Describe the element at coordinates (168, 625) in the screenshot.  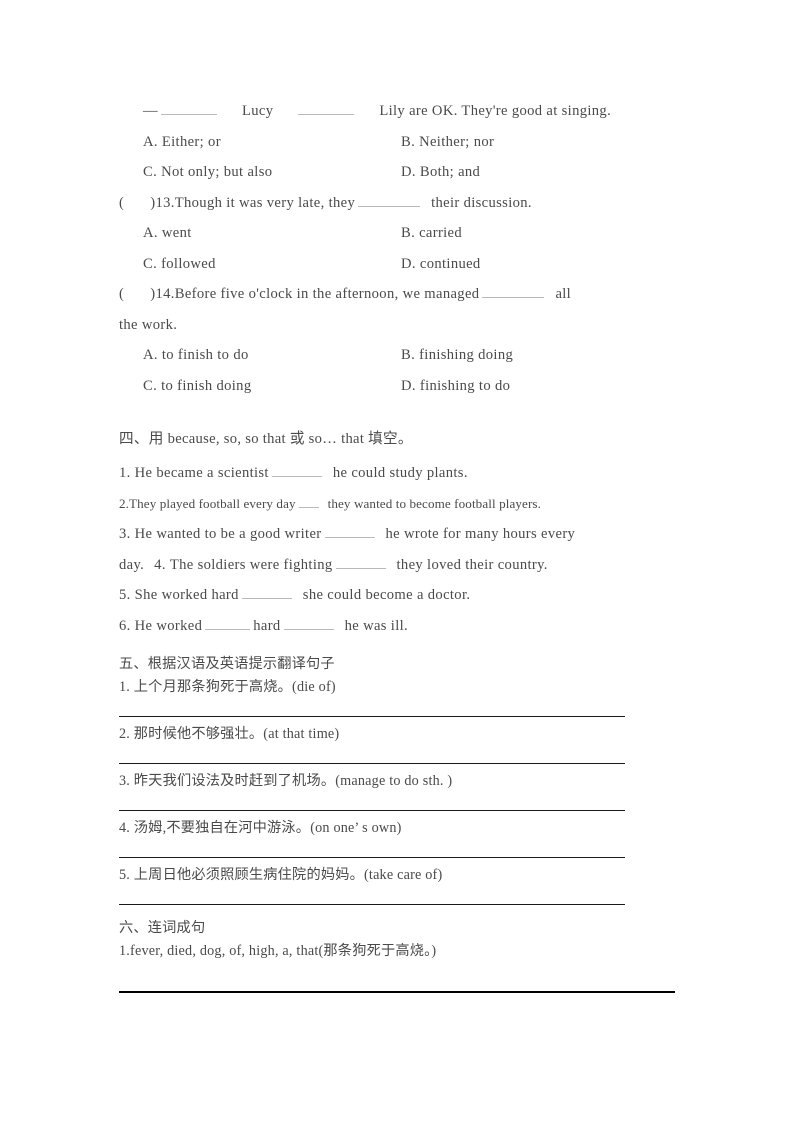
I see `item-before: He worked` at that location.